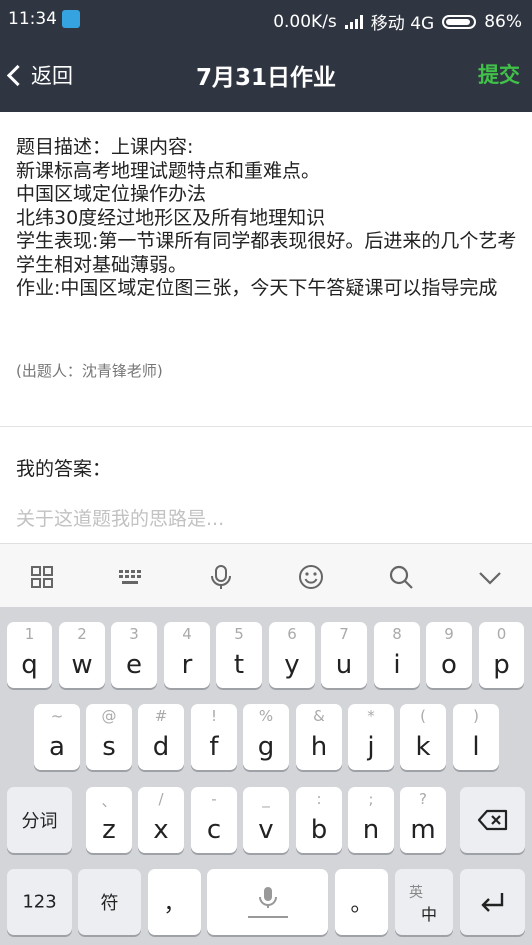 This screenshot has height=945, width=532. I want to click on divider, so click(266, 426).